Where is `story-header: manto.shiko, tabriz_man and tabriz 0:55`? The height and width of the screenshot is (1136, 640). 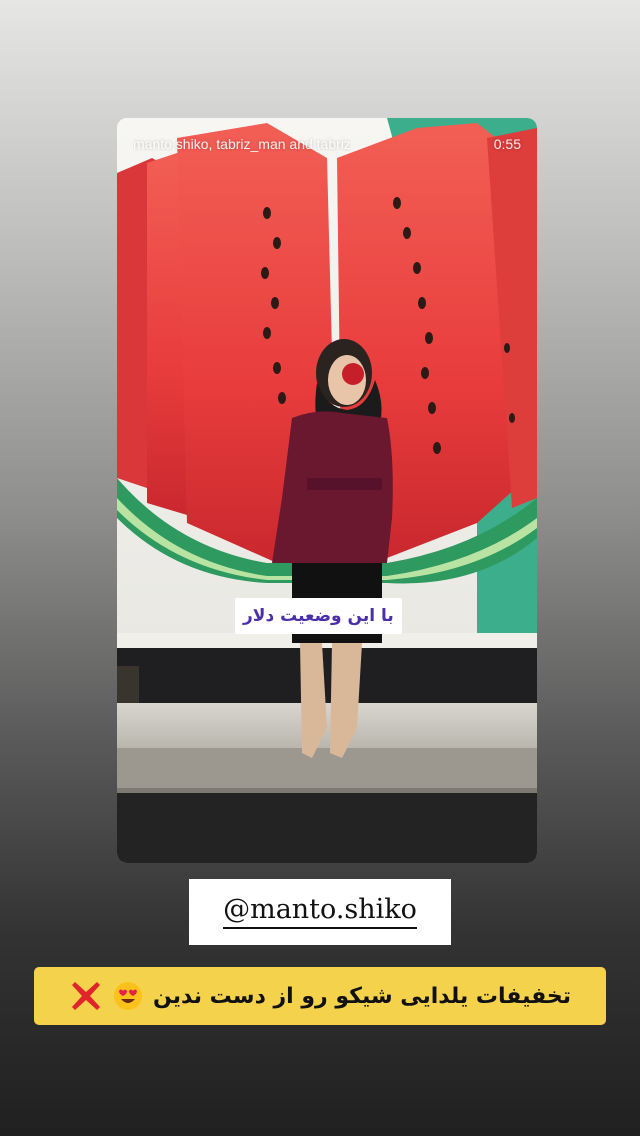 story-header: manto.shiko, tabriz_man and tabriz 0:55 is located at coordinates (327, 144).